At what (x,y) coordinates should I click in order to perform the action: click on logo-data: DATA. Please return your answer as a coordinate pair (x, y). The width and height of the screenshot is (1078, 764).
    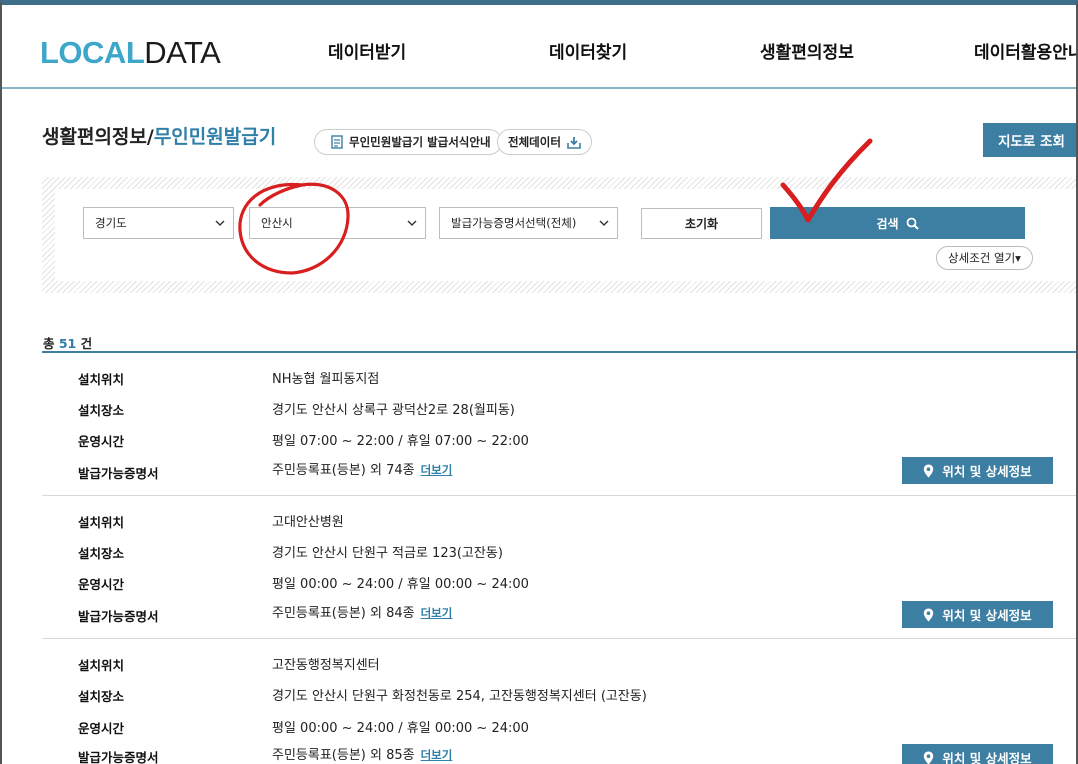
    Looking at the image, I should click on (182, 52).